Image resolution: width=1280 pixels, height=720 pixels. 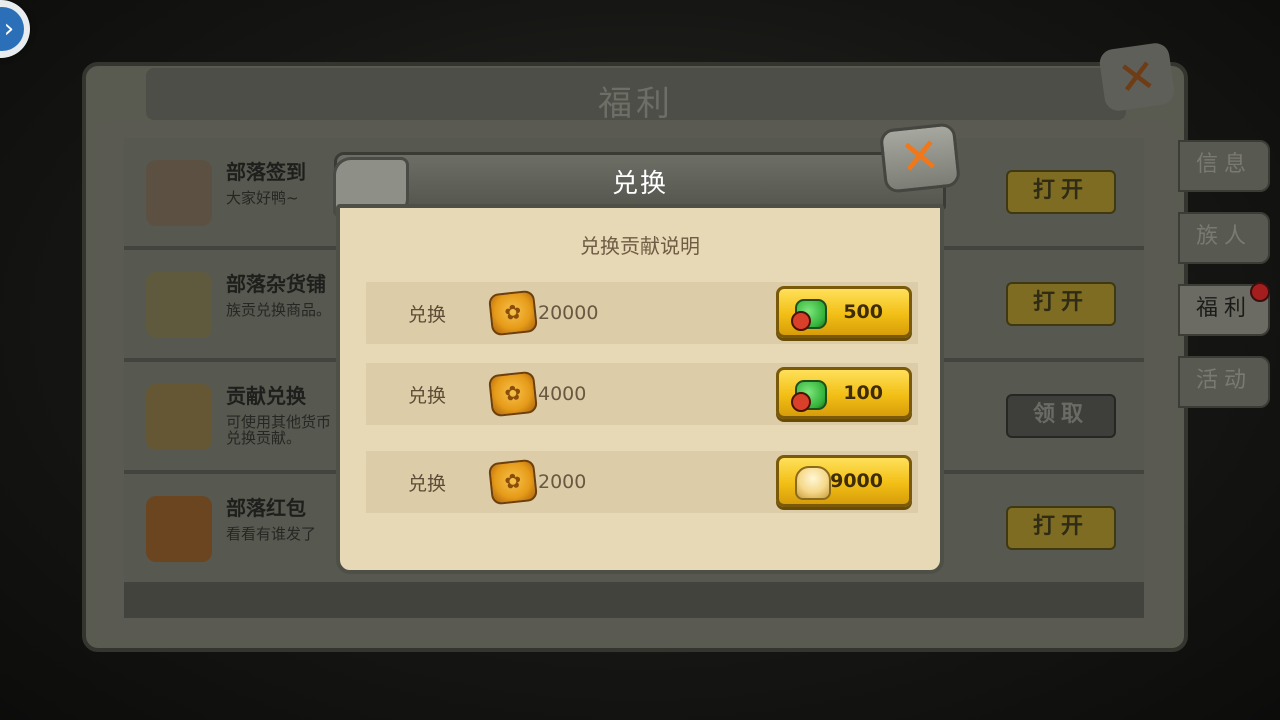 What do you see at coordinates (856, 481) in the screenshot?
I see `reward-amount: 9000` at bounding box center [856, 481].